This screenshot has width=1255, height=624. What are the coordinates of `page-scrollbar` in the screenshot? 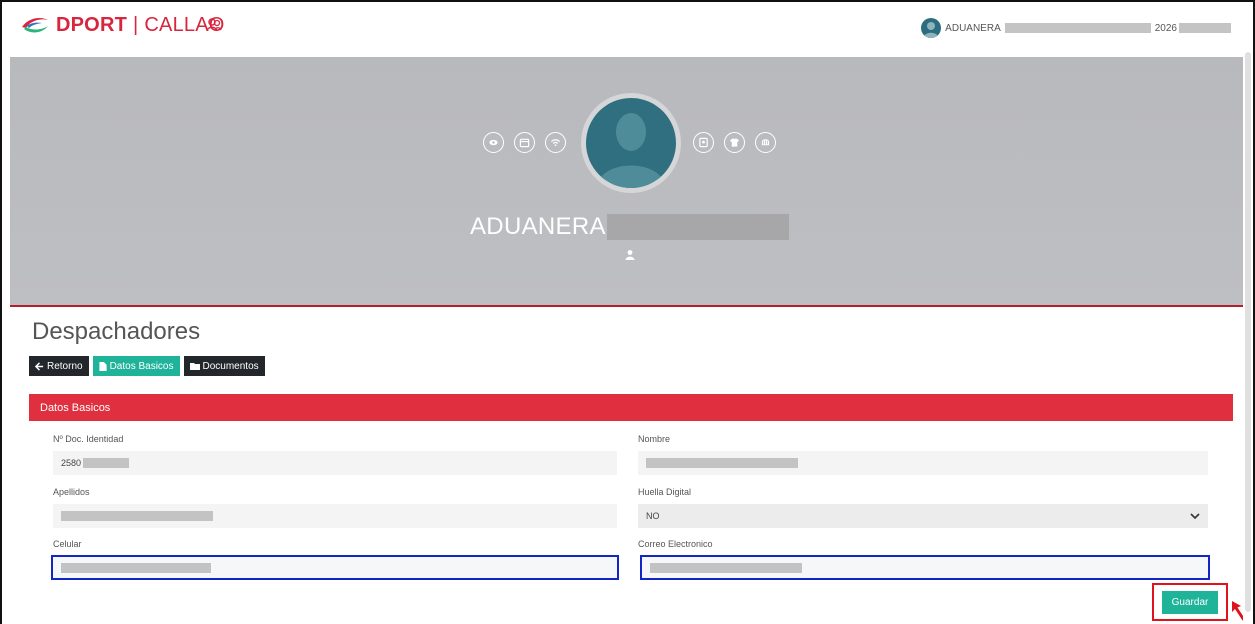 It's located at (1248, 336).